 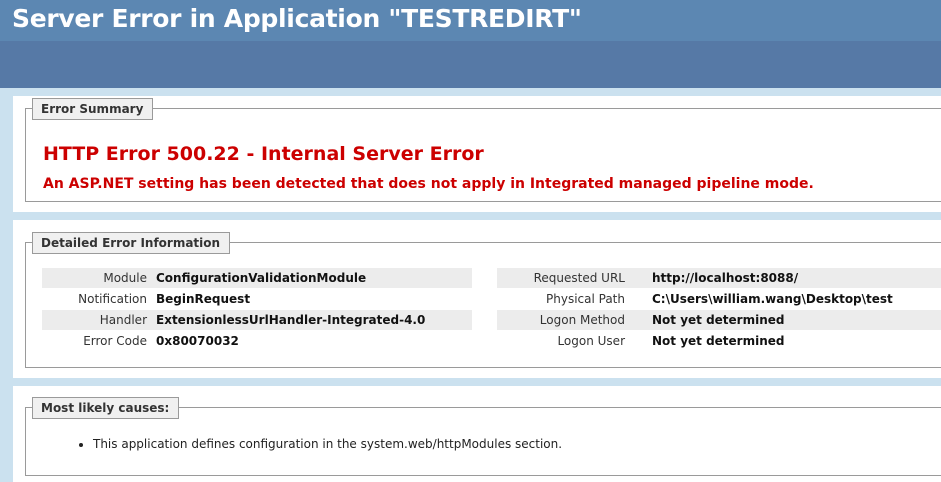 What do you see at coordinates (725, 278) in the screenshot?
I see `detail-value: http://localhost:8088/` at bounding box center [725, 278].